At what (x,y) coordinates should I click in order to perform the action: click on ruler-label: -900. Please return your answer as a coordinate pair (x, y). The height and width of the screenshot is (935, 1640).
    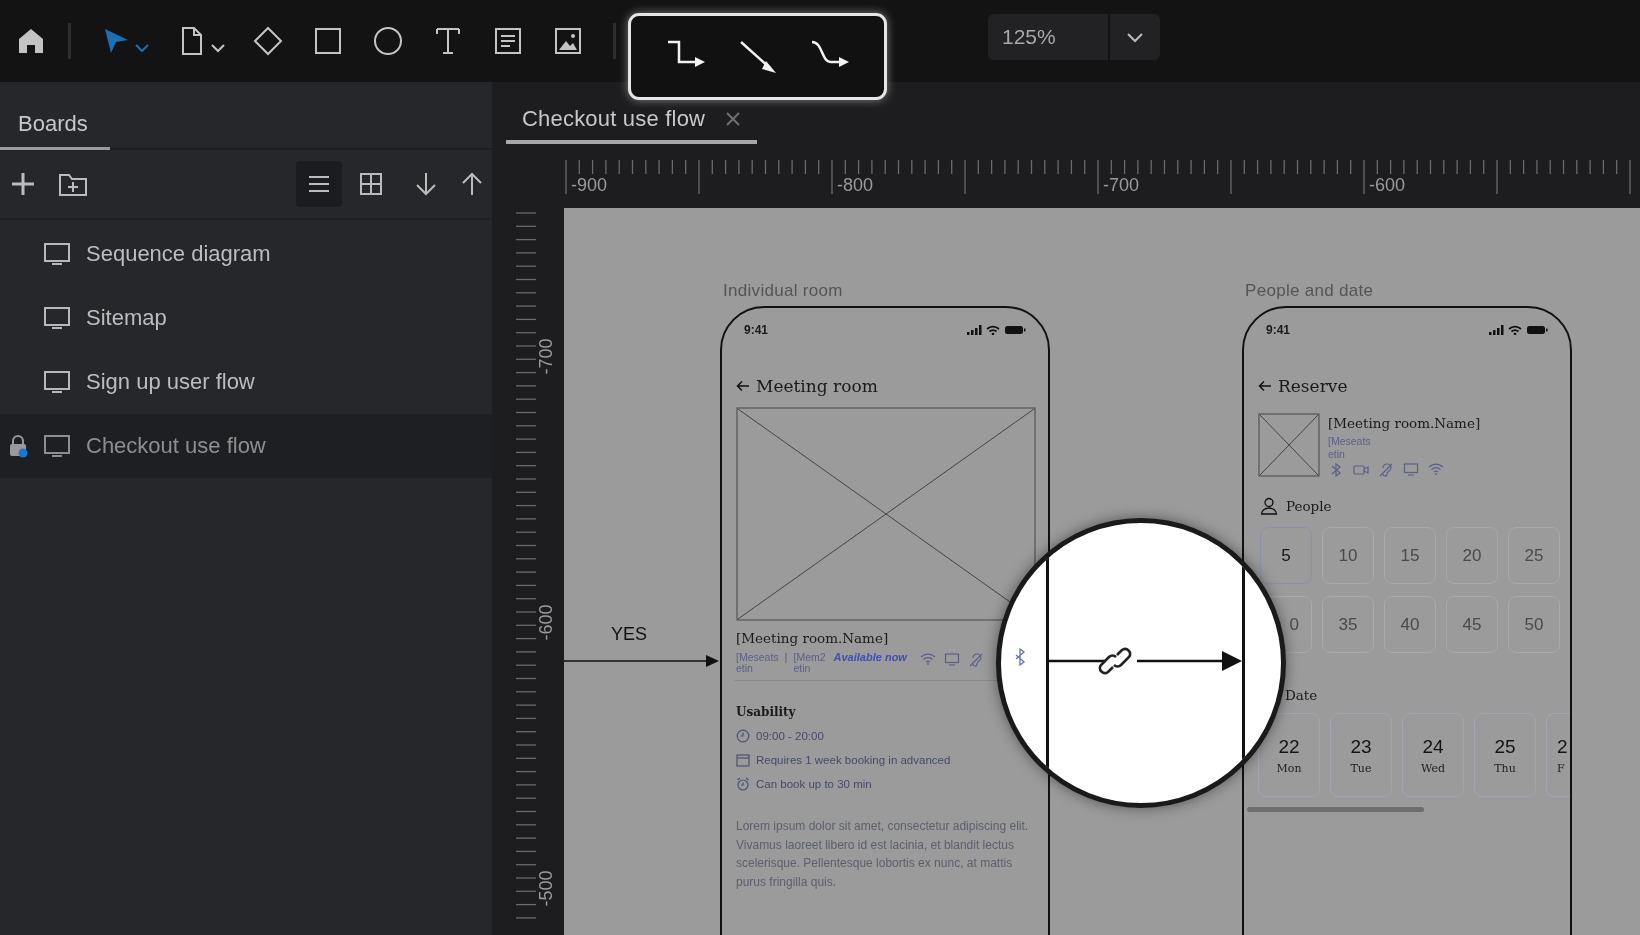
    Looking at the image, I should click on (589, 185).